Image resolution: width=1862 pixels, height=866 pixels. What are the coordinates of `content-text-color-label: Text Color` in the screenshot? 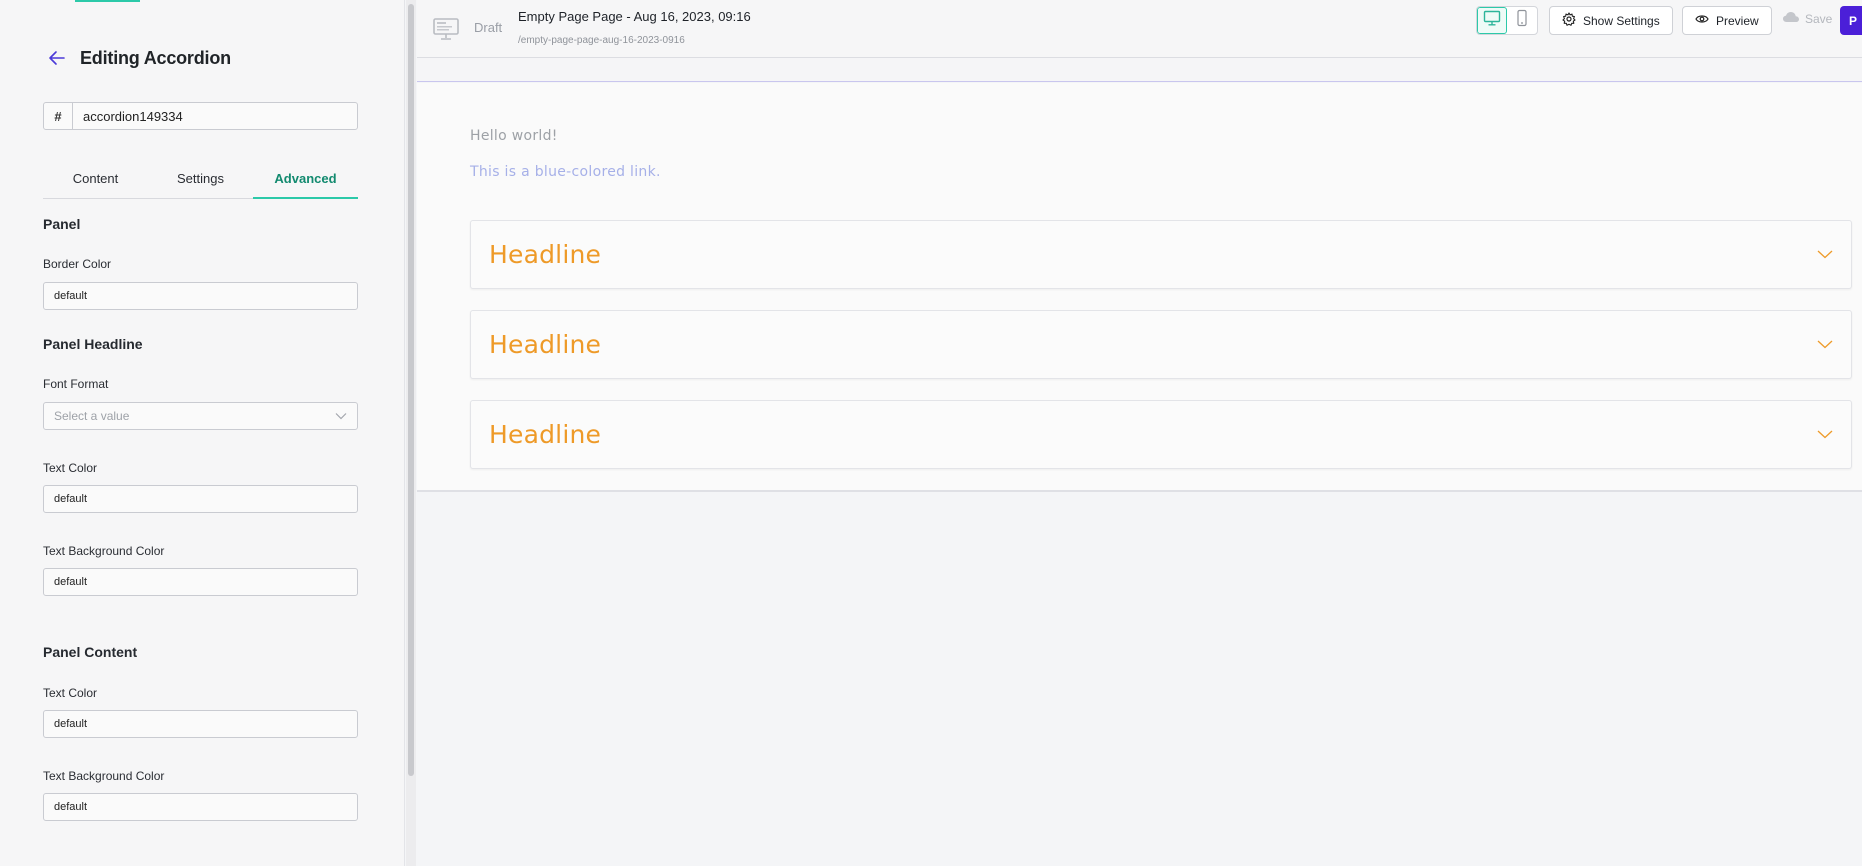 It's located at (70, 693).